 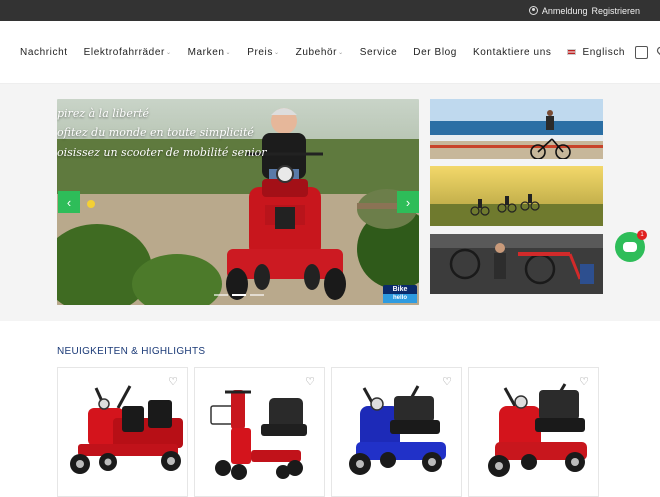 I want to click on chat-icon, so click(x=630, y=247).